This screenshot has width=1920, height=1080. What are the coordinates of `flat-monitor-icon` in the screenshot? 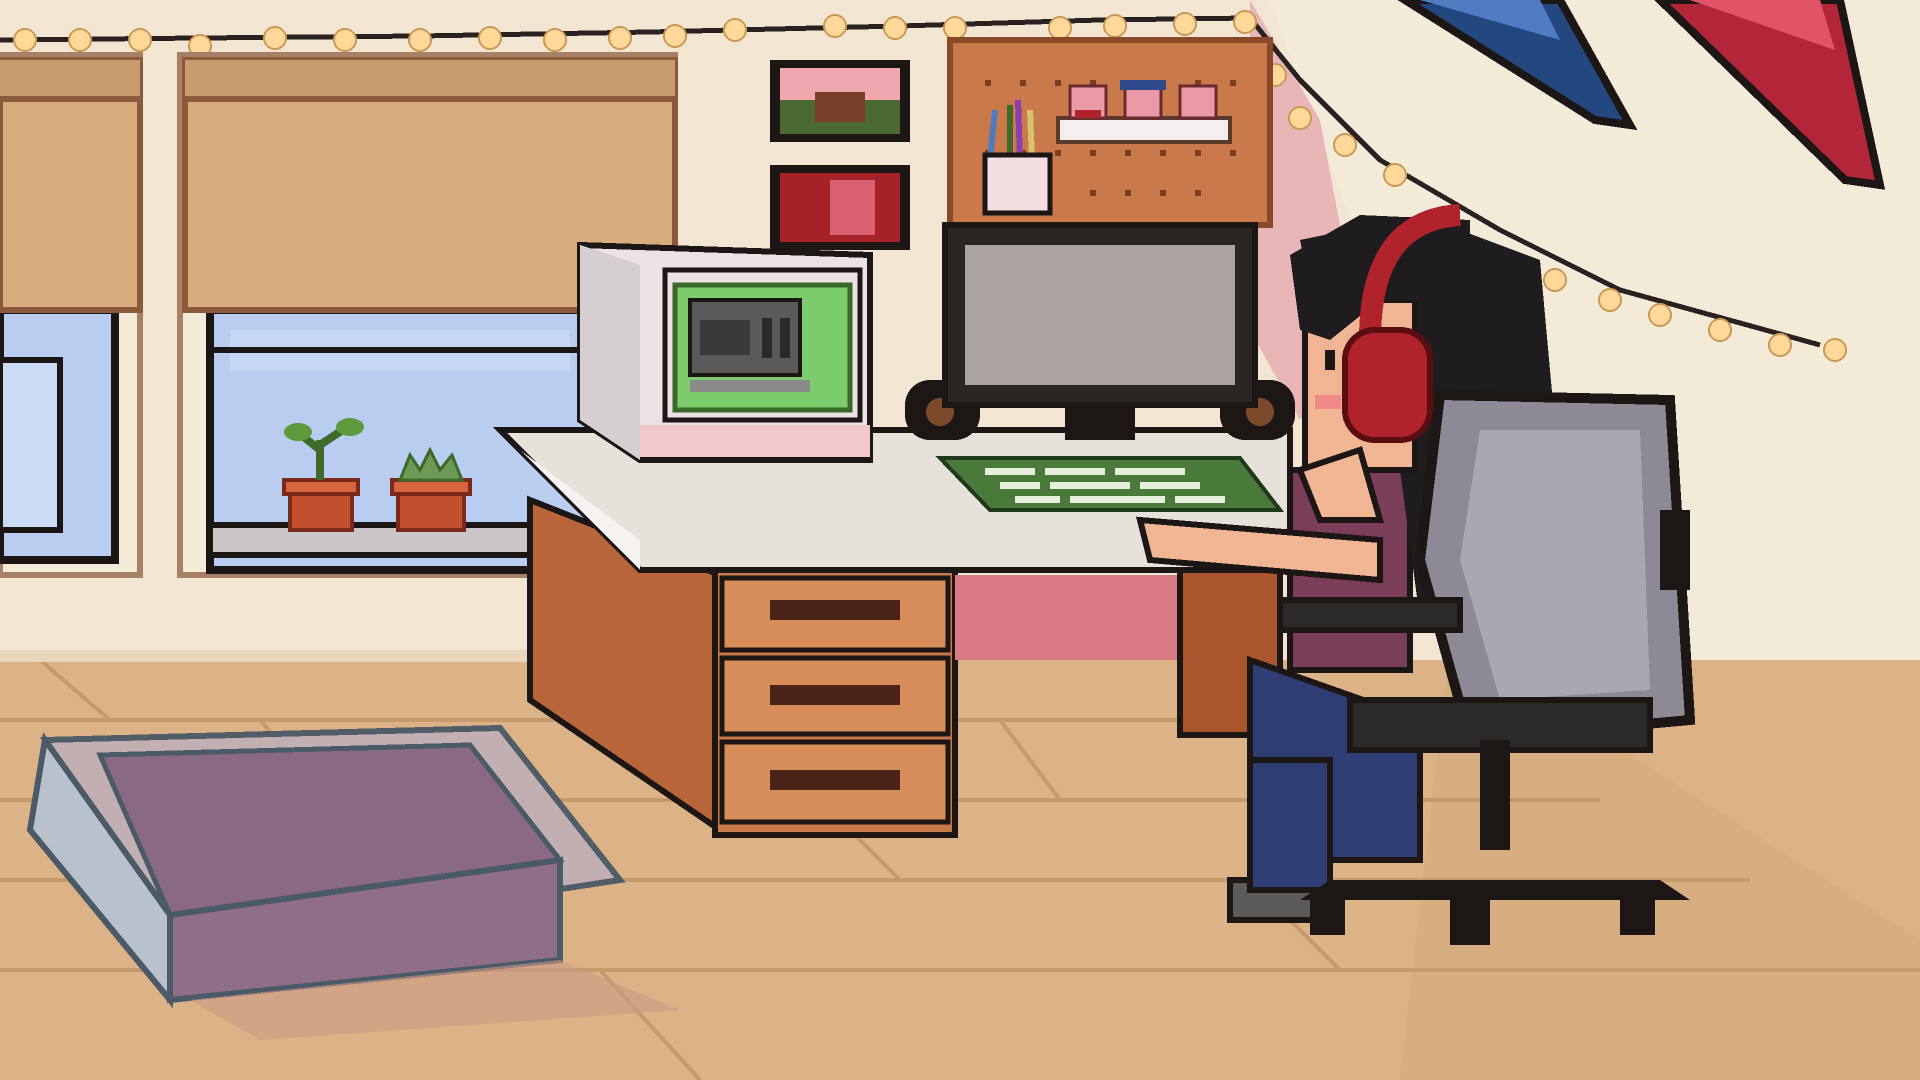 It's located at (1100, 331).